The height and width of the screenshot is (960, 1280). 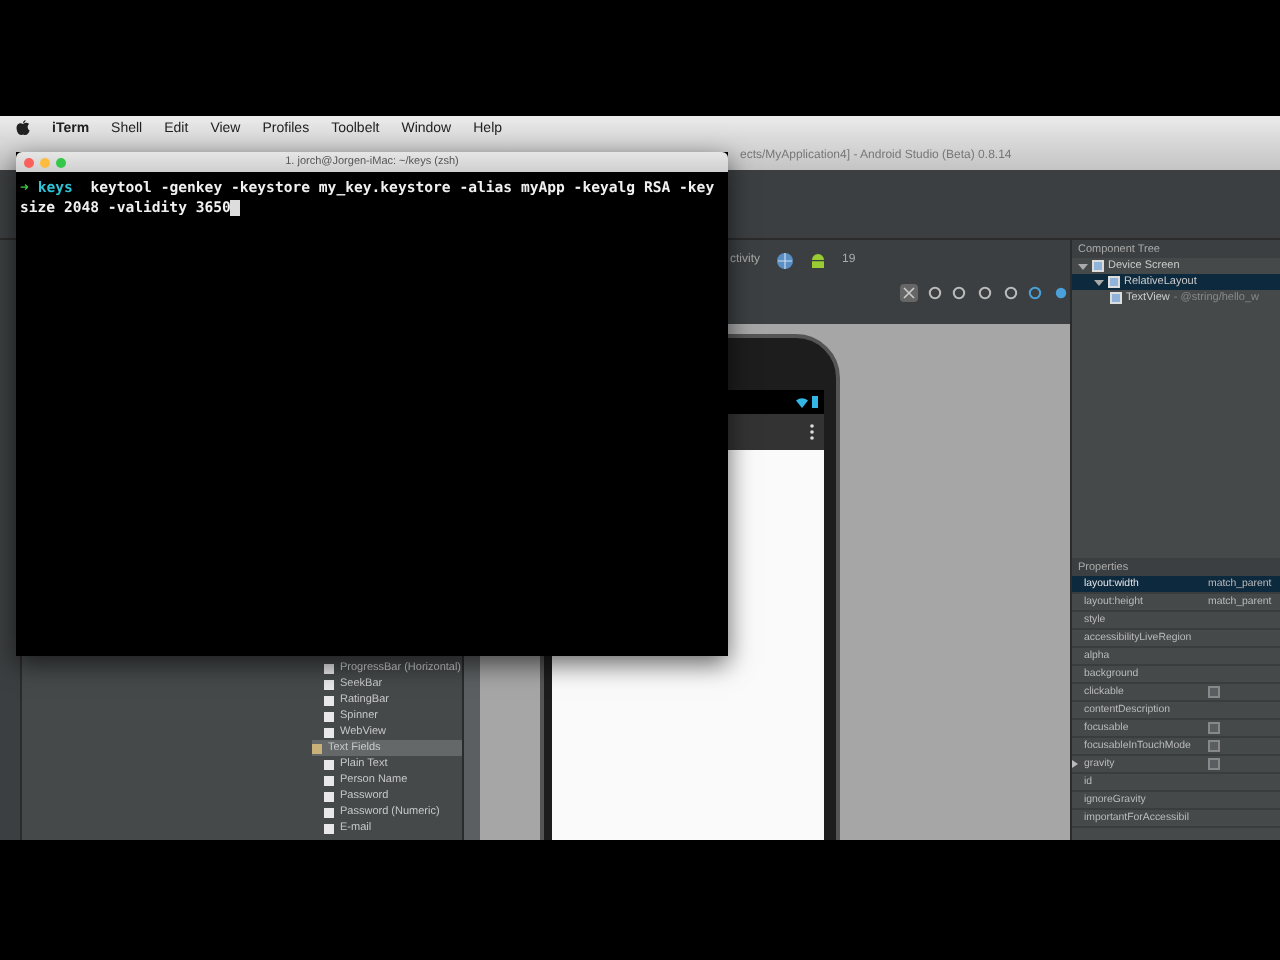 What do you see at coordinates (785, 260) in the screenshot?
I see `globe-icon` at bounding box center [785, 260].